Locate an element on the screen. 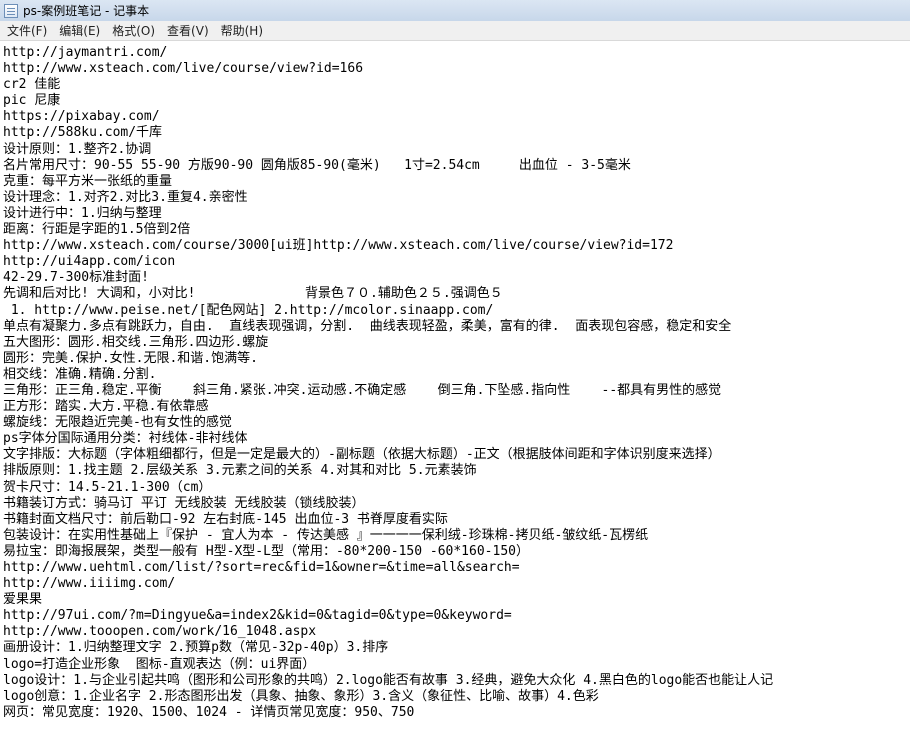  text-line: 爱果果 is located at coordinates (23, 600).